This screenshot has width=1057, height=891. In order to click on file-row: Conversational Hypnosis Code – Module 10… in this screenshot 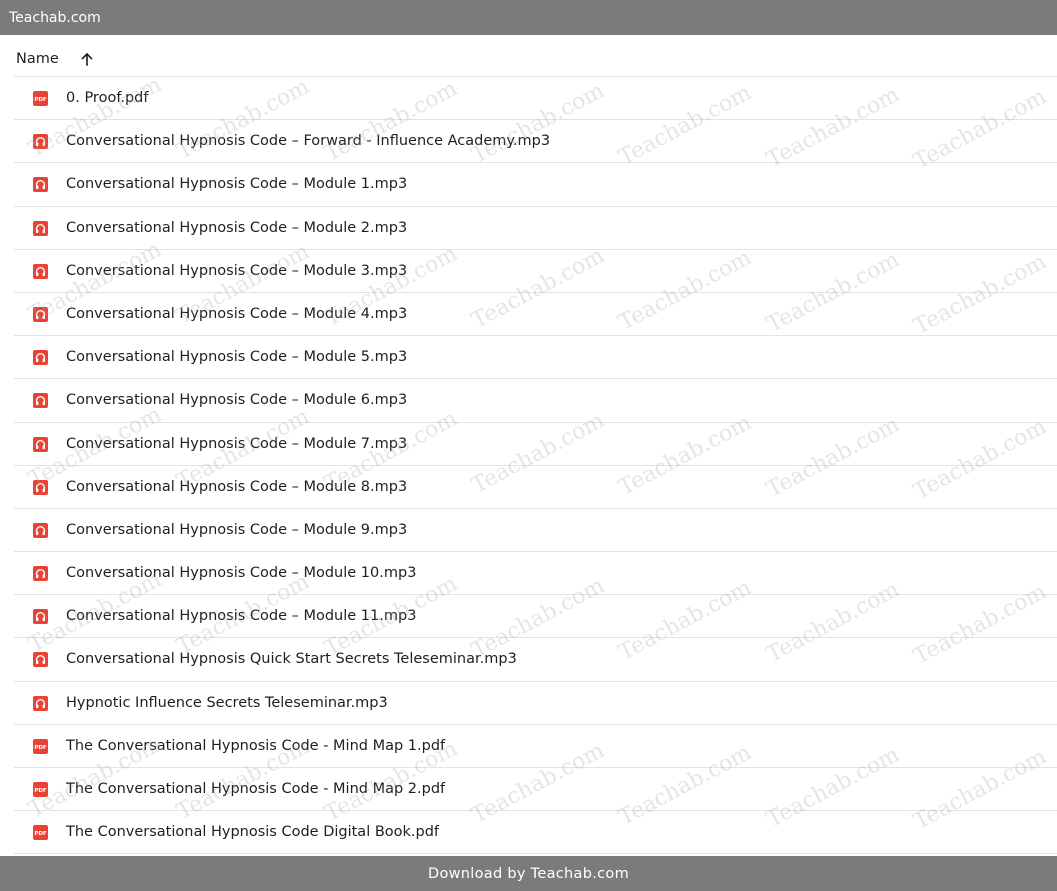, I will do `click(535, 574)`.